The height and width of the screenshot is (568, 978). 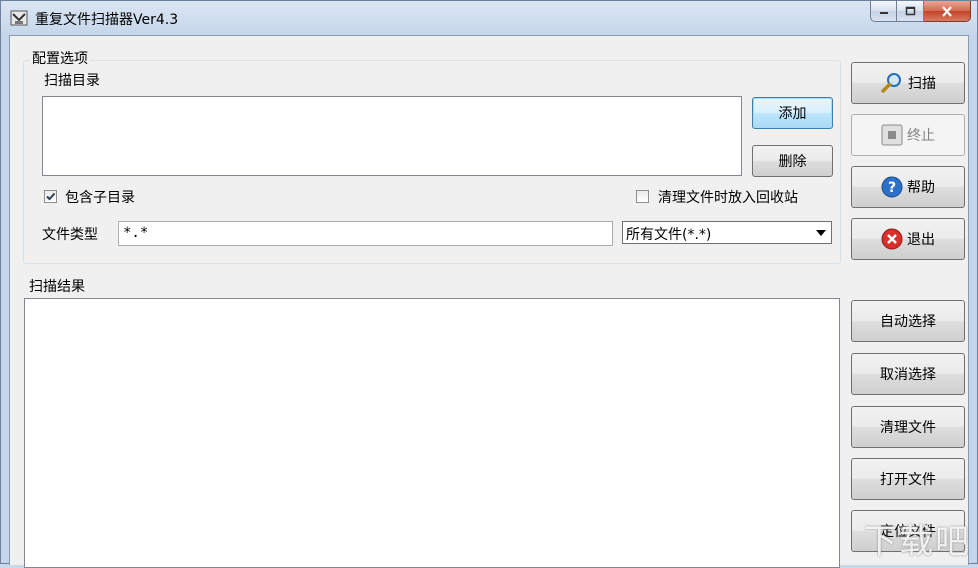 I want to click on scan-dir-label: 扫描目录, so click(x=72, y=80).